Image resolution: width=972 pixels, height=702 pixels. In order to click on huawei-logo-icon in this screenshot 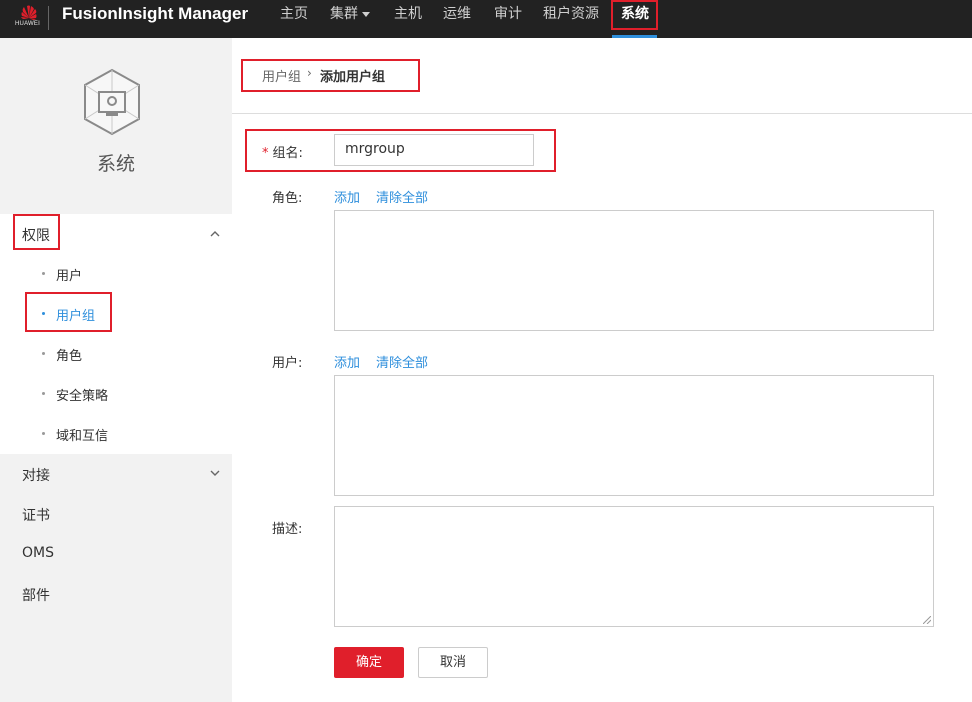, I will do `click(29, 12)`.